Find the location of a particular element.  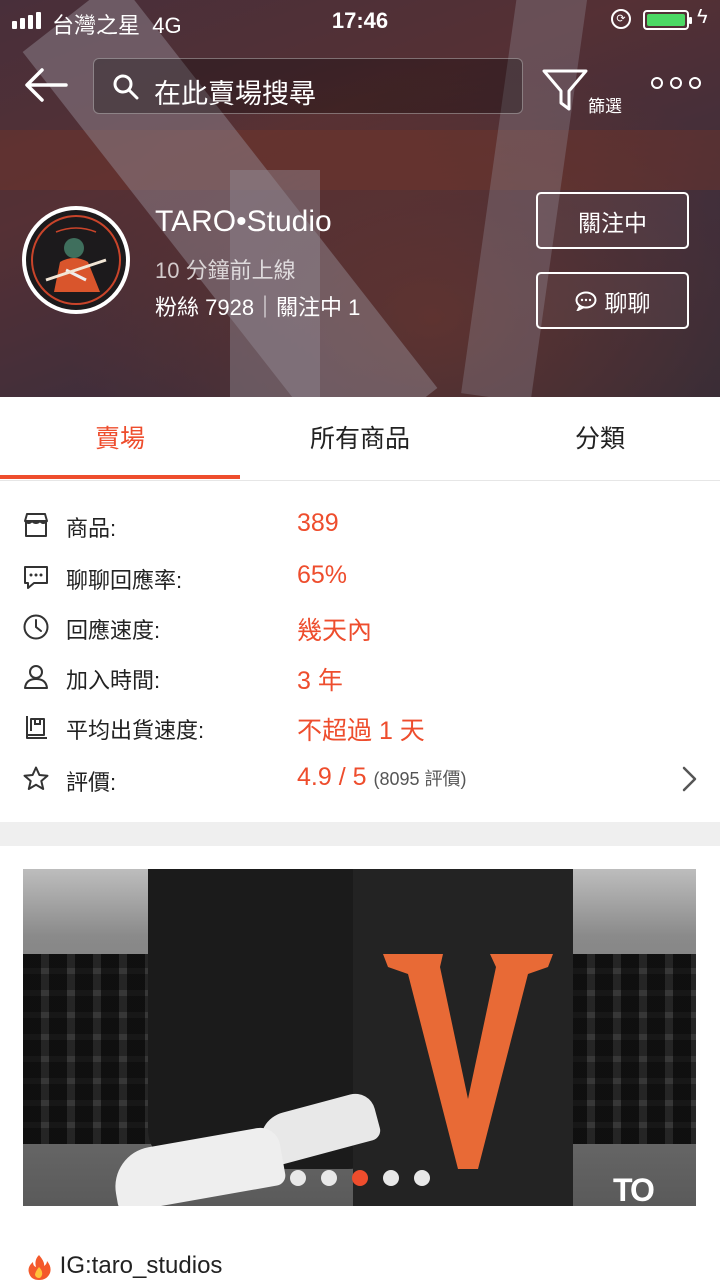

chat-button: 聊聊 is located at coordinates (612, 300).